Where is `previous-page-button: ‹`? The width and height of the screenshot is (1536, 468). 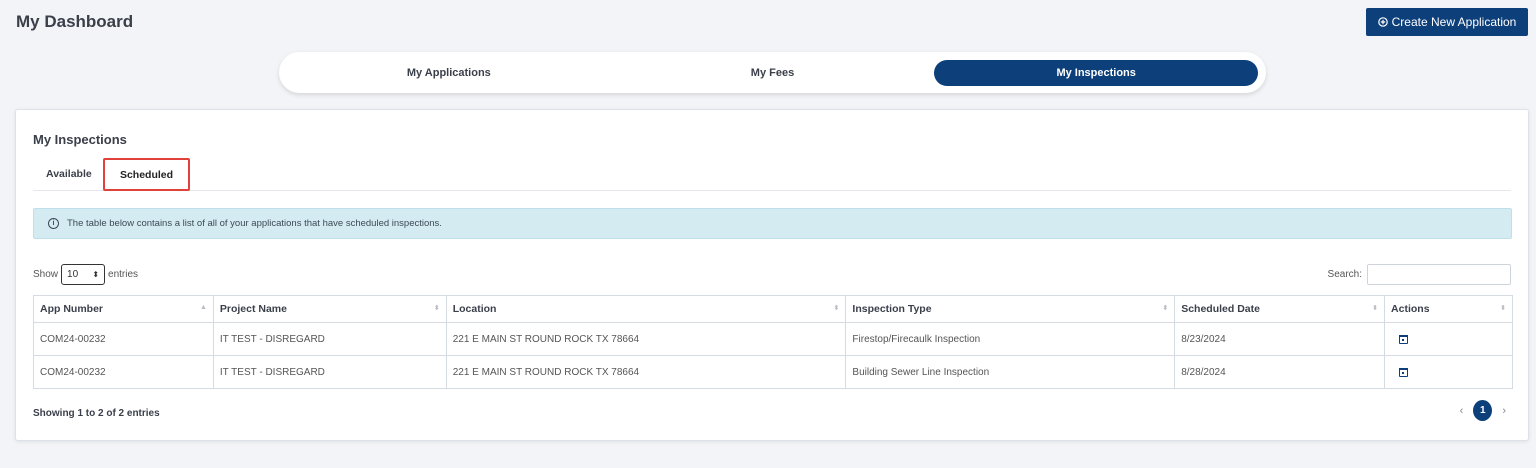 previous-page-button: ‹ is located at coordinates (1462, 411).